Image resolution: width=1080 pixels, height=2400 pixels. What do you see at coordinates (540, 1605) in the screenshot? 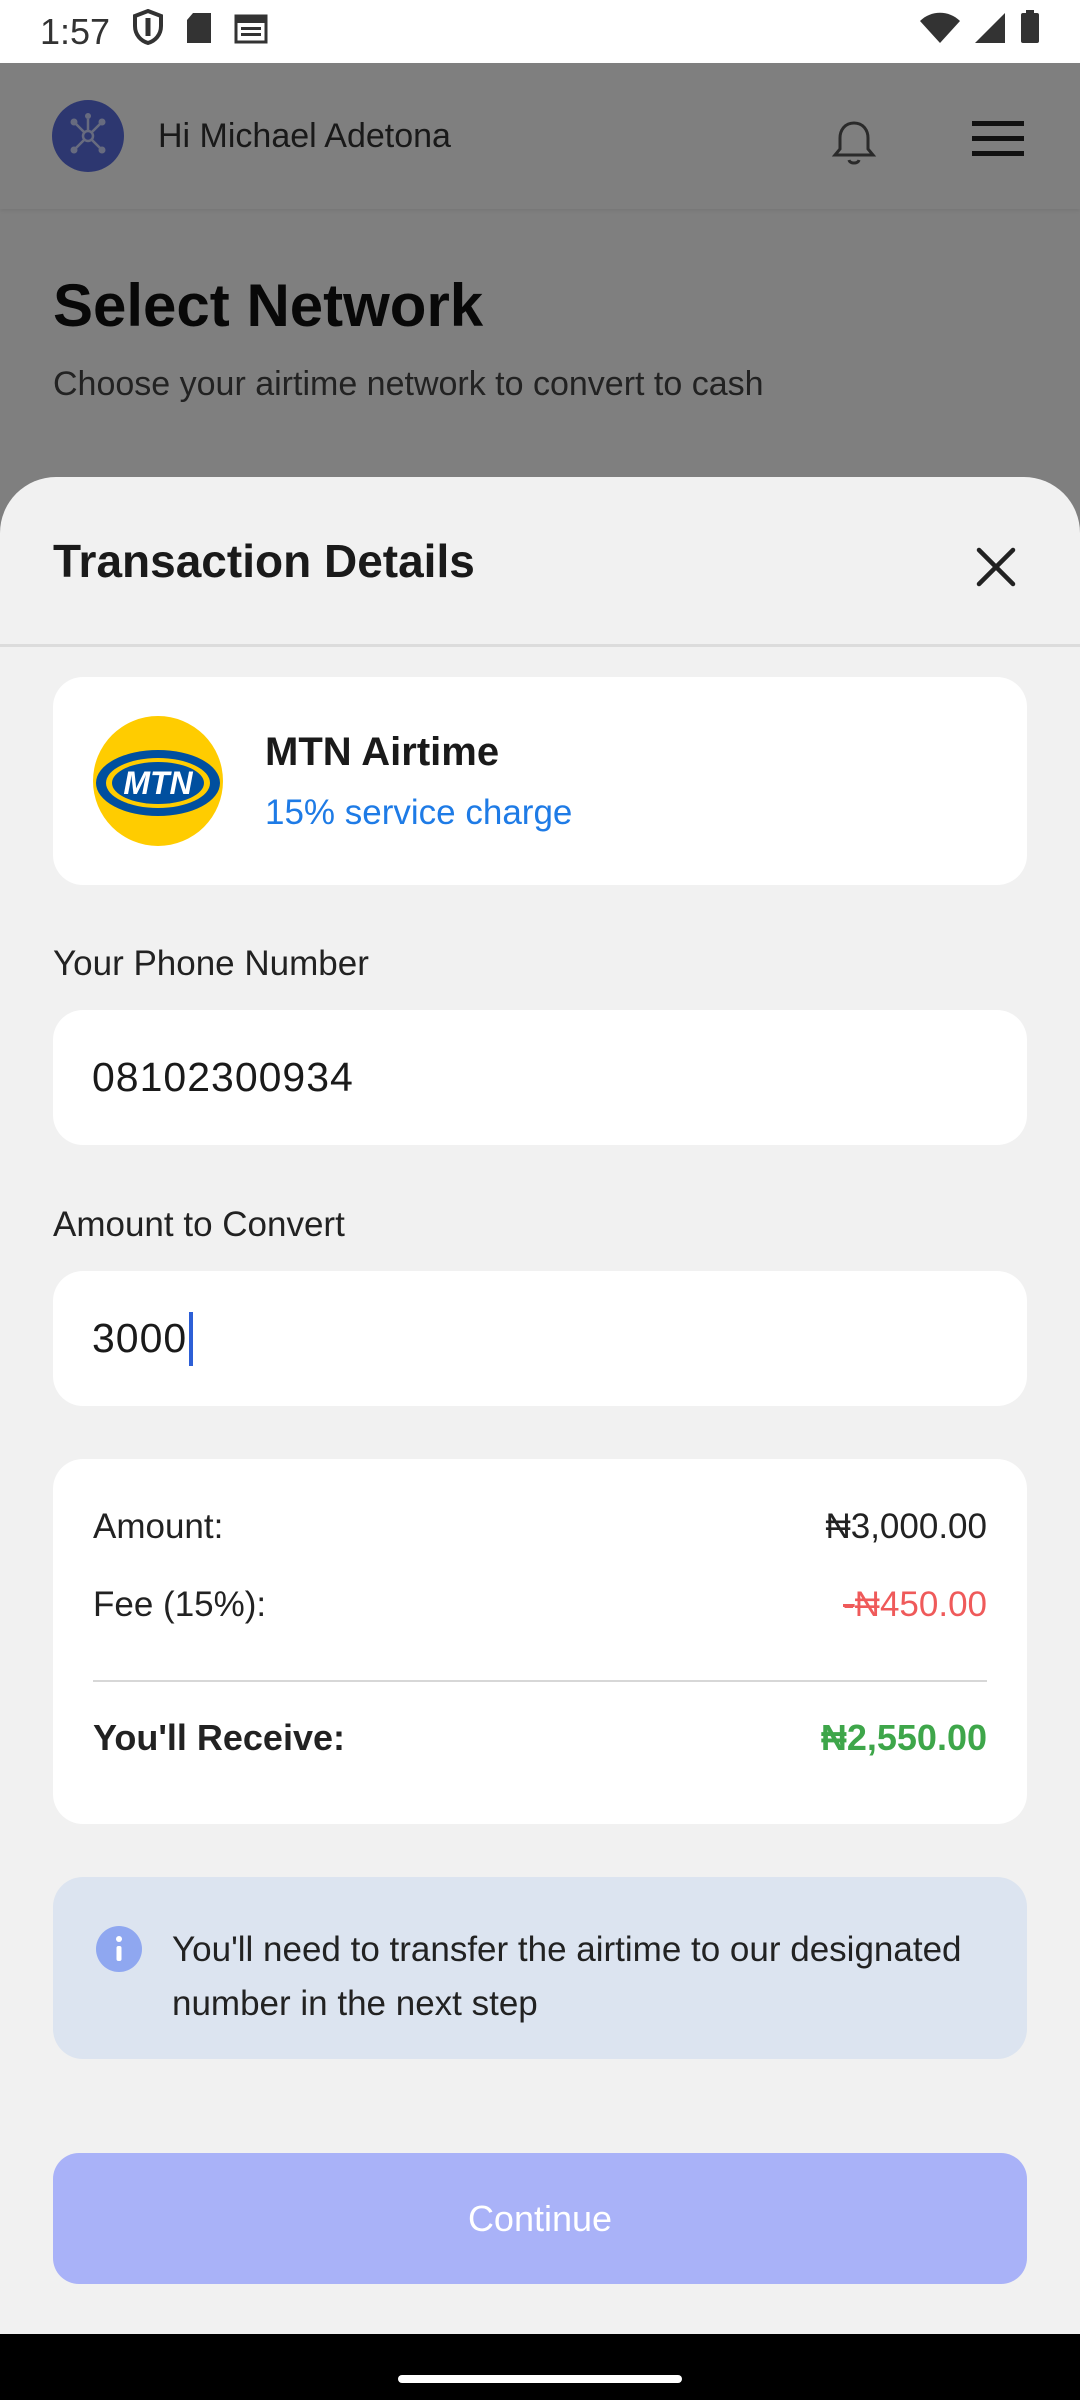
I see `summary-row-fee: Fee (15%): -₦450.00` at bounding box center [540, 1605].